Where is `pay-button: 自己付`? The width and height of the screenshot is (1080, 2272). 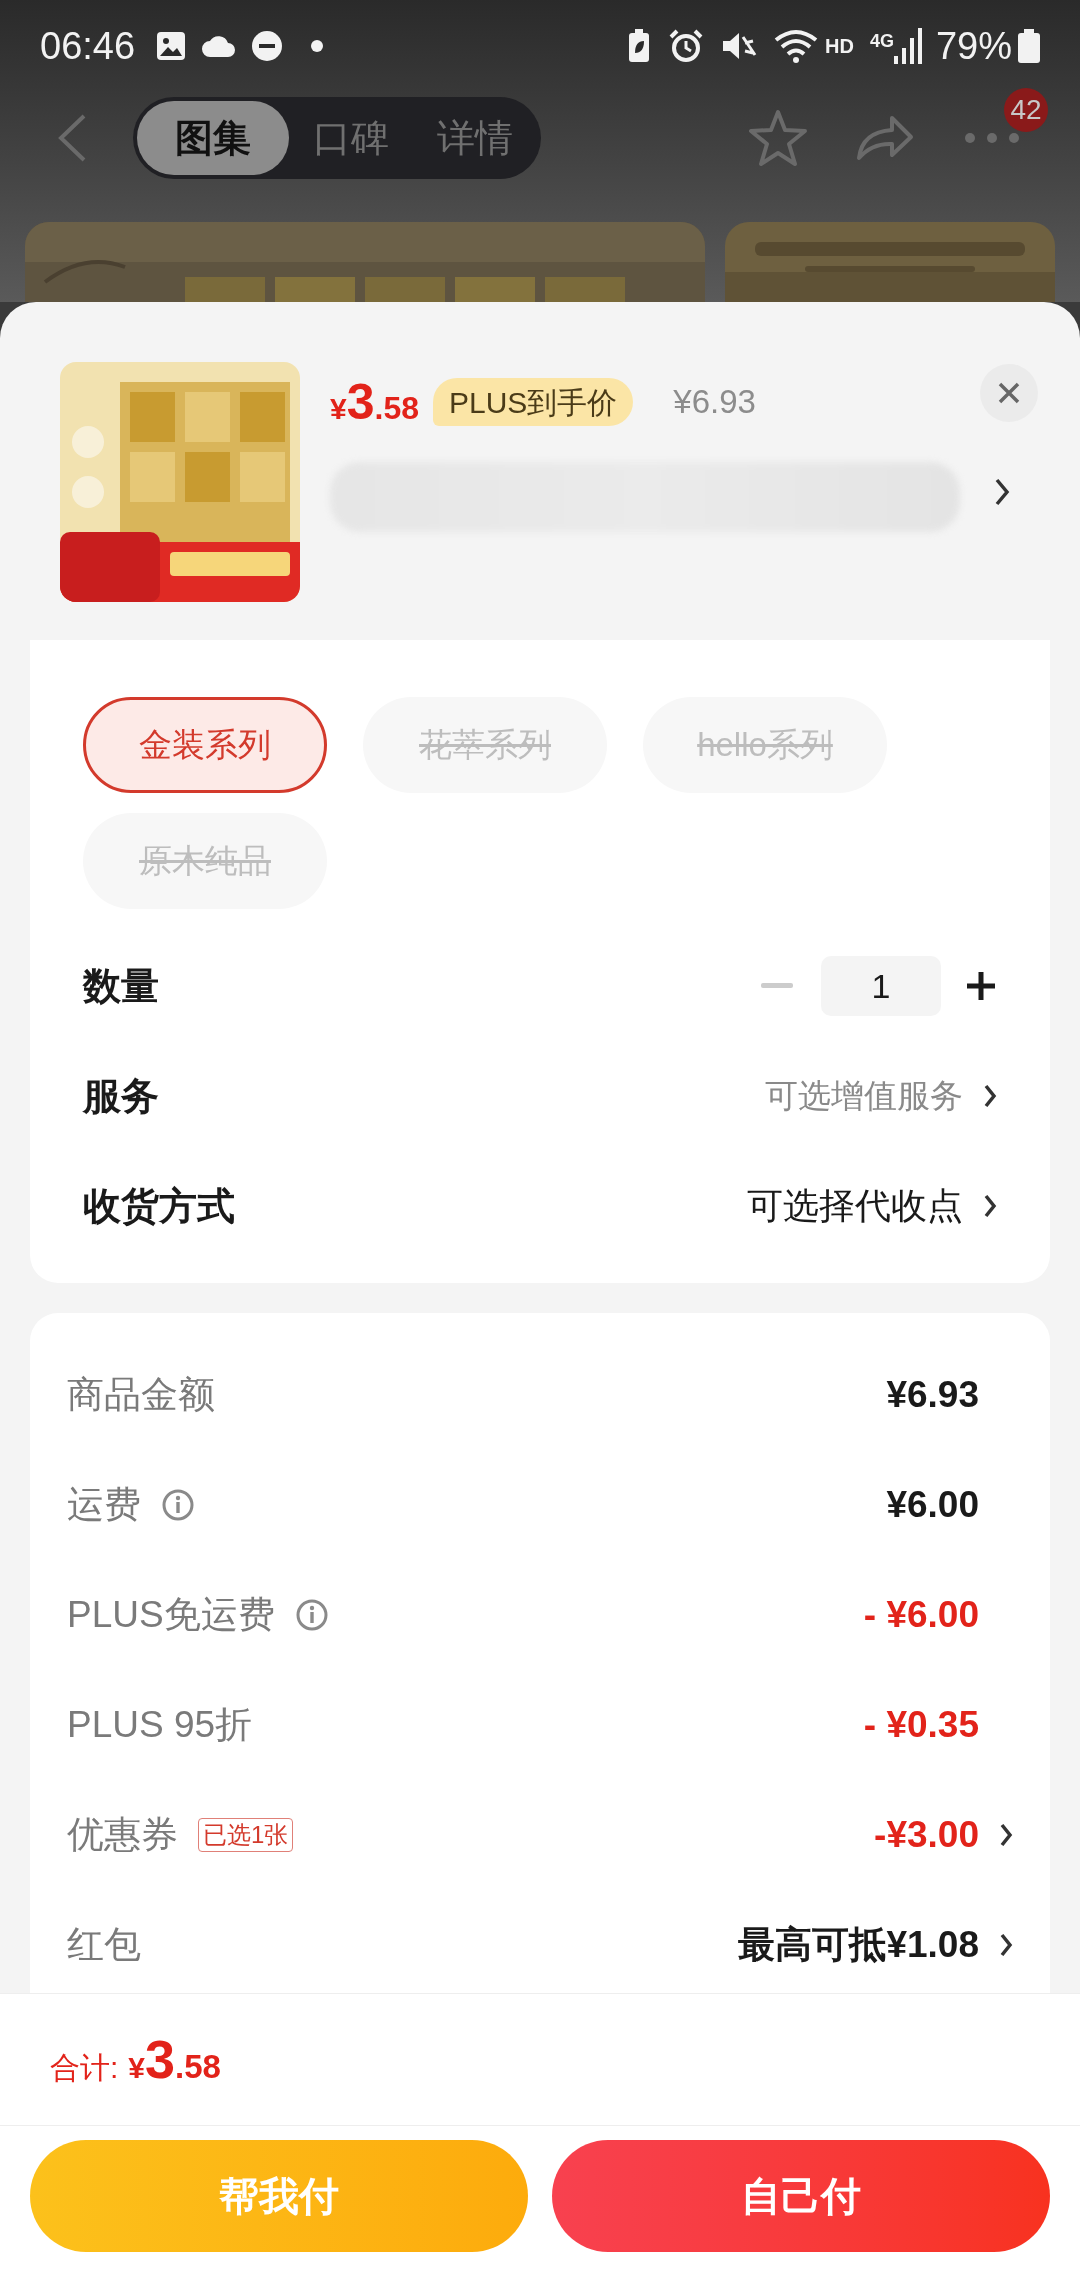 pay-button: 自己付 is located at coordinates (801, 2196).